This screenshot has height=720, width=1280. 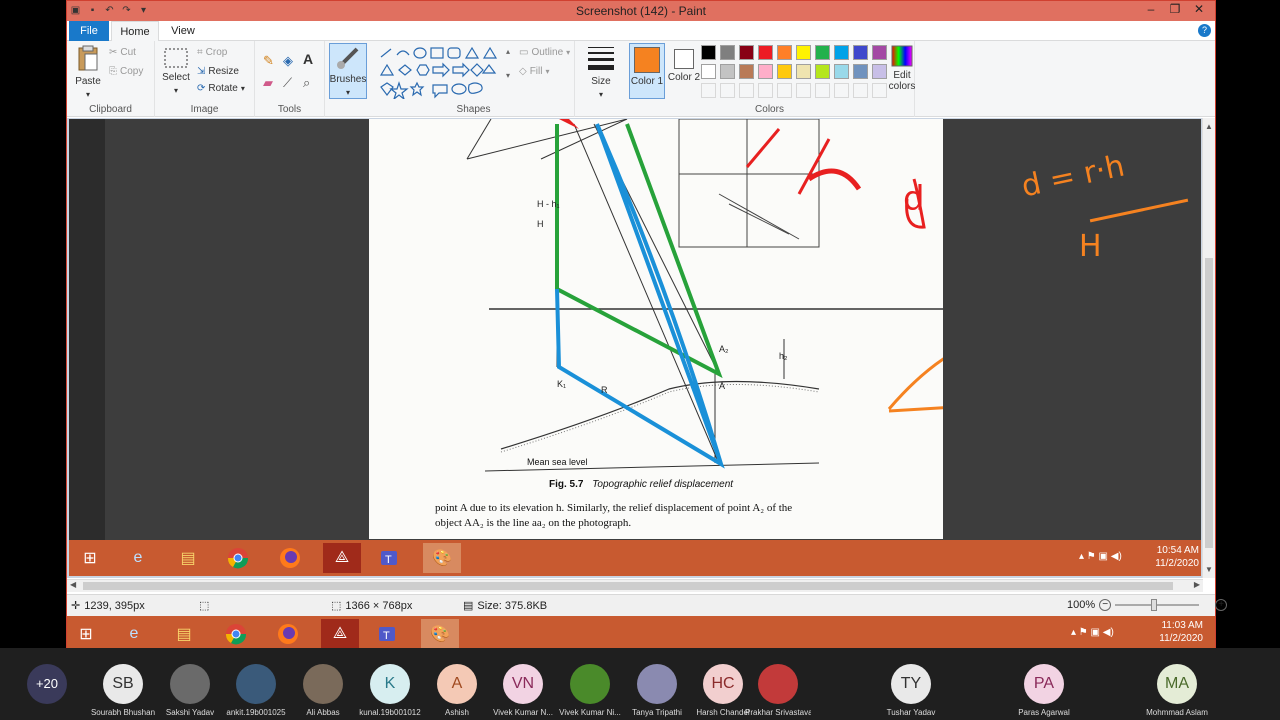 What do you see at coordinates (1111, 632) in the screenshot?
I see `tray-icons: ▴ ⚑ ▣ ◀)` at bounding box center [1111, 632].